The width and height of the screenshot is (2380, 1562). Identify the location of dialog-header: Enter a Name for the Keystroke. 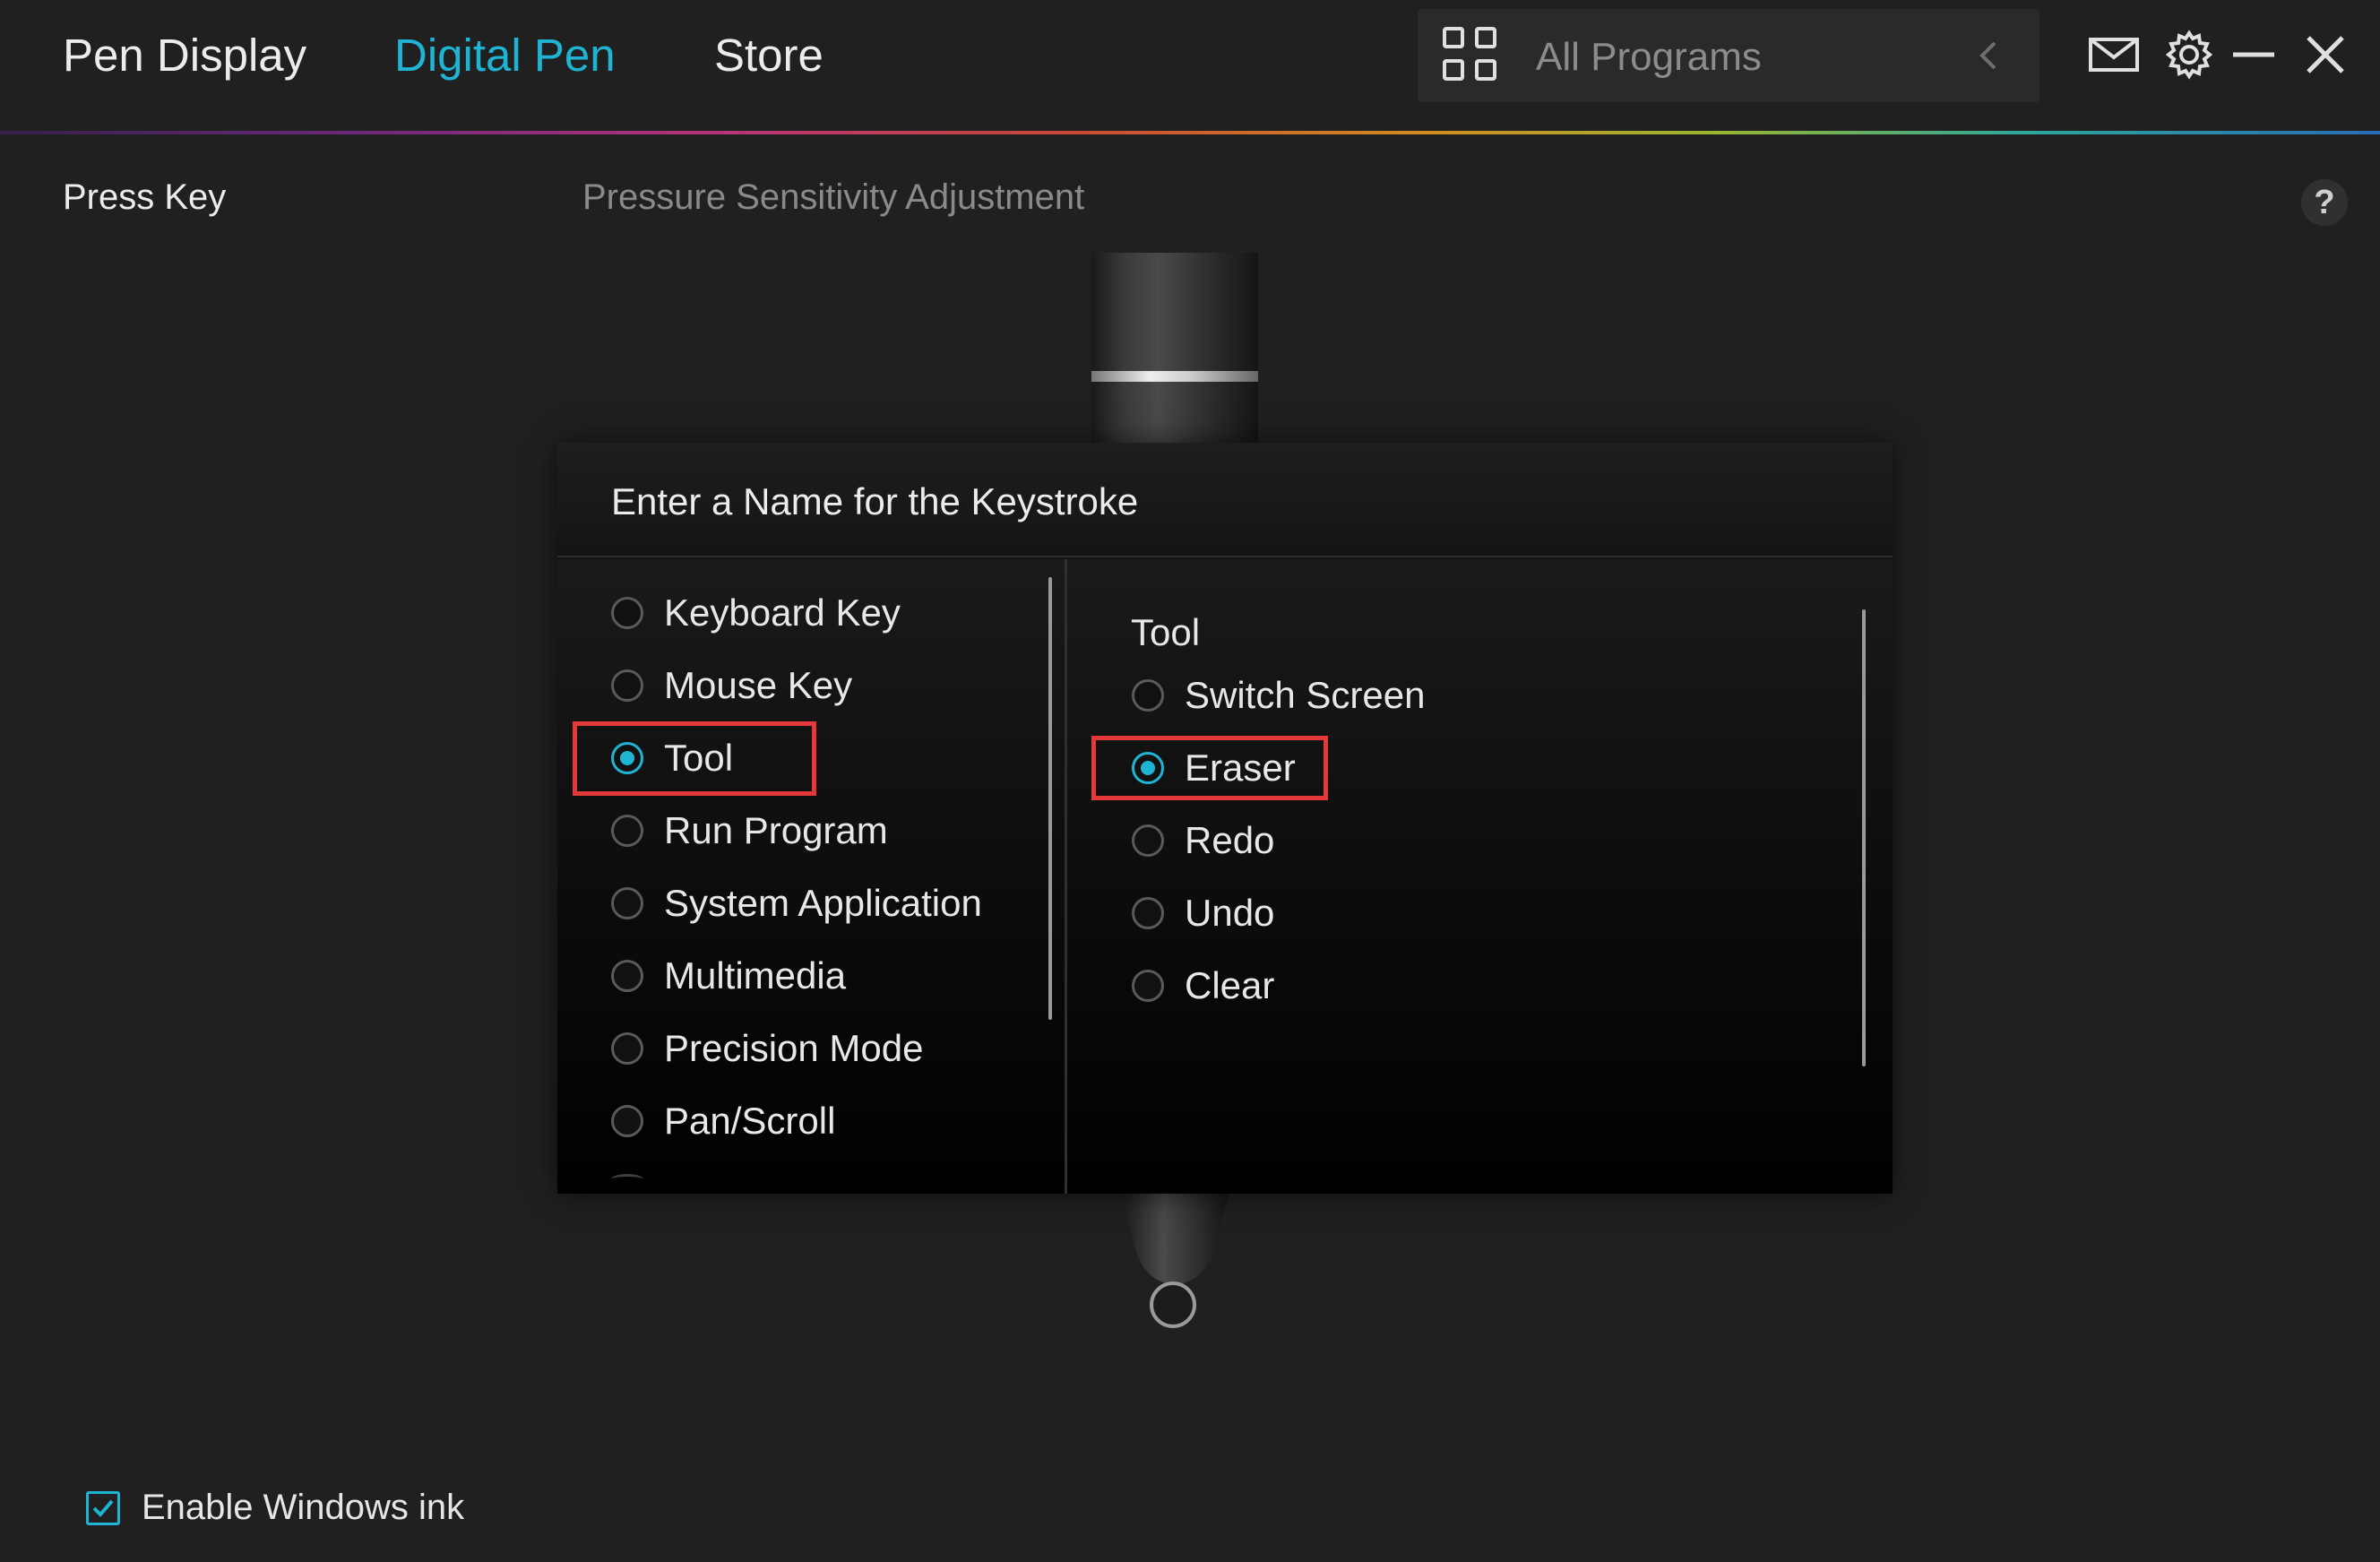
(1225, 500).